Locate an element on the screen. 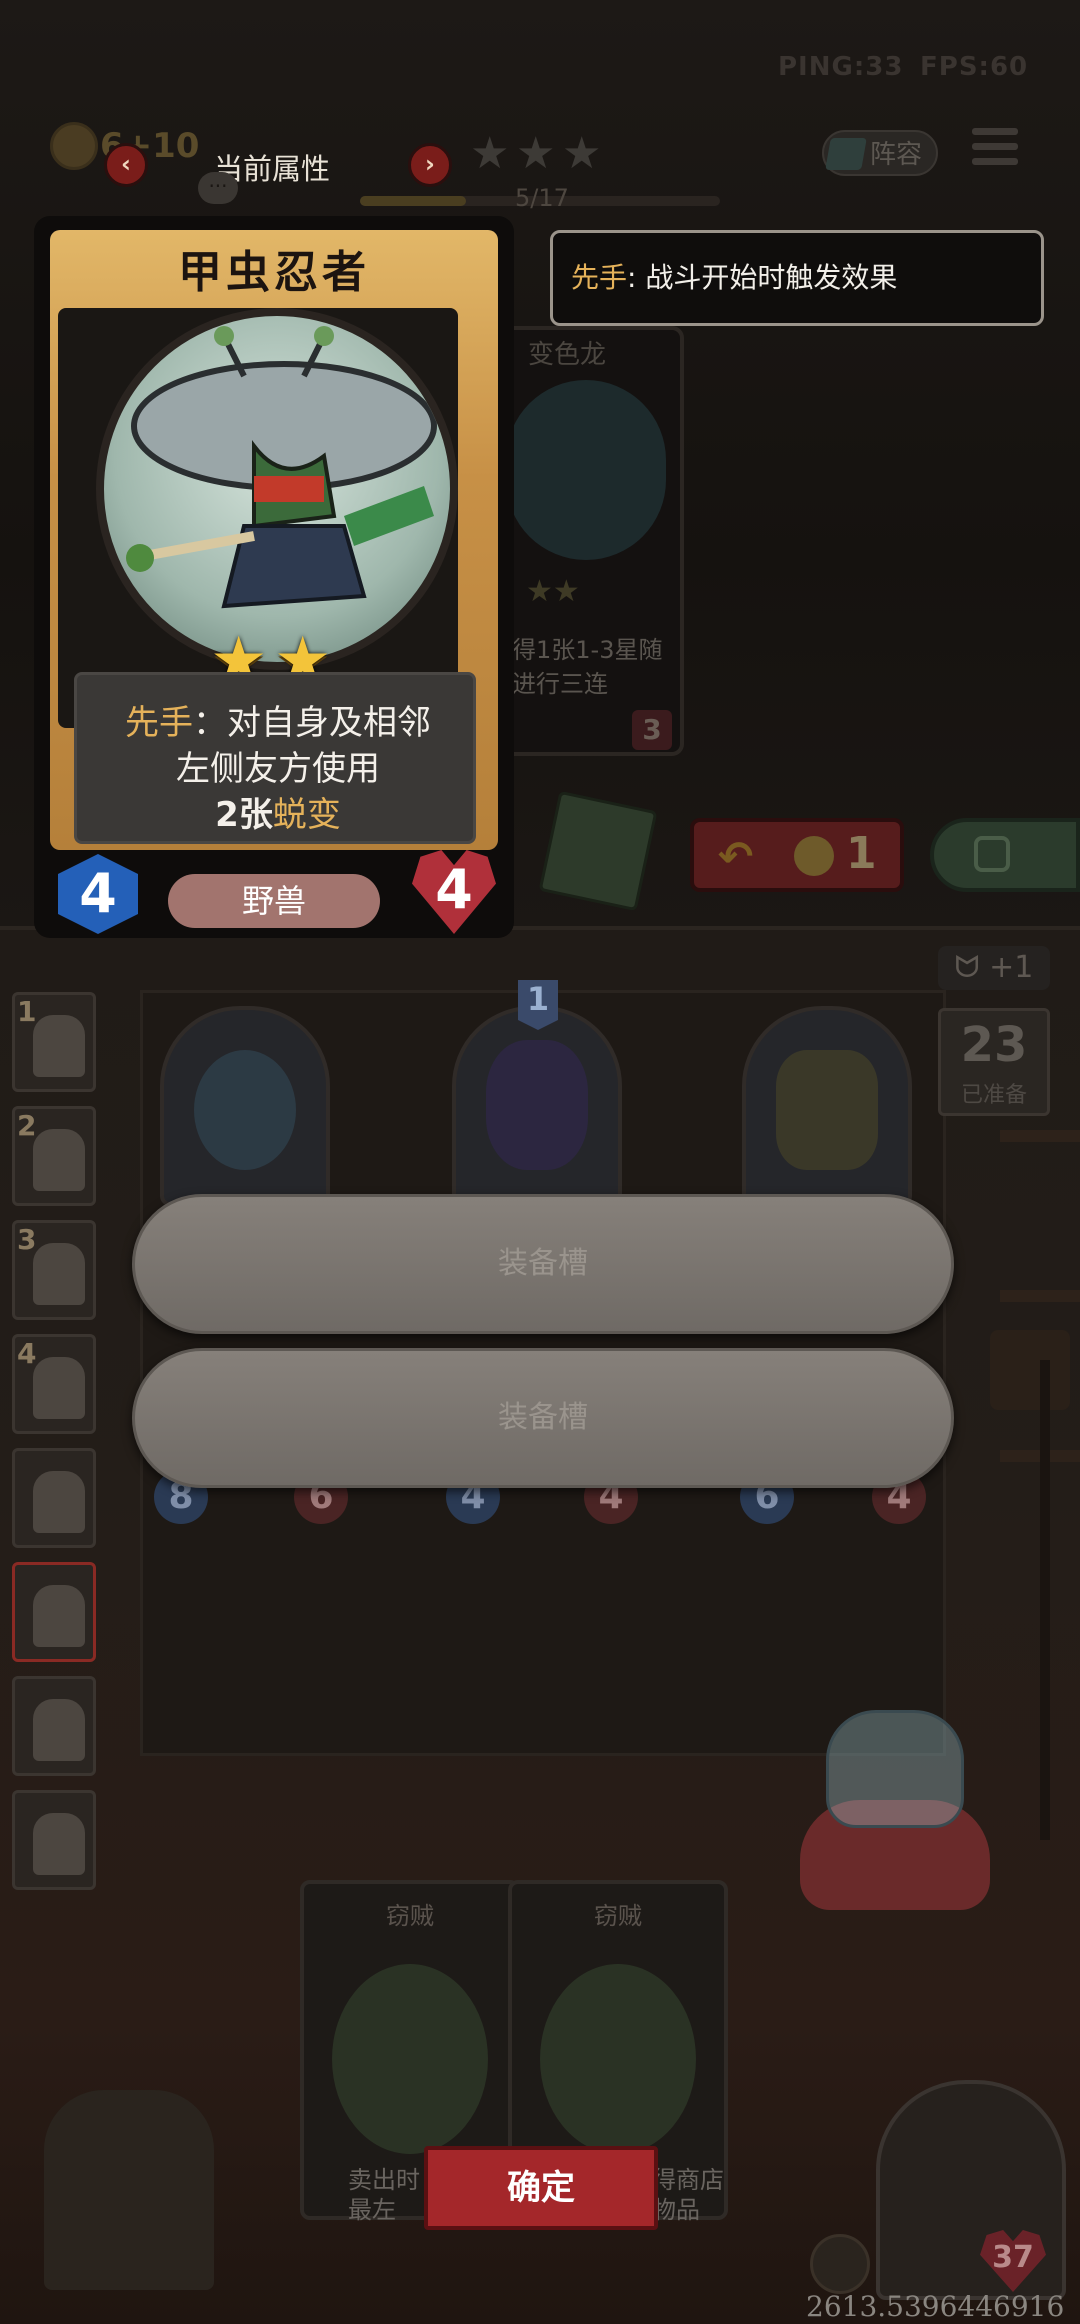 This screenshot has width=1080, height=2324. lamp-post-decoration is located at coordinates (1045, 1600).